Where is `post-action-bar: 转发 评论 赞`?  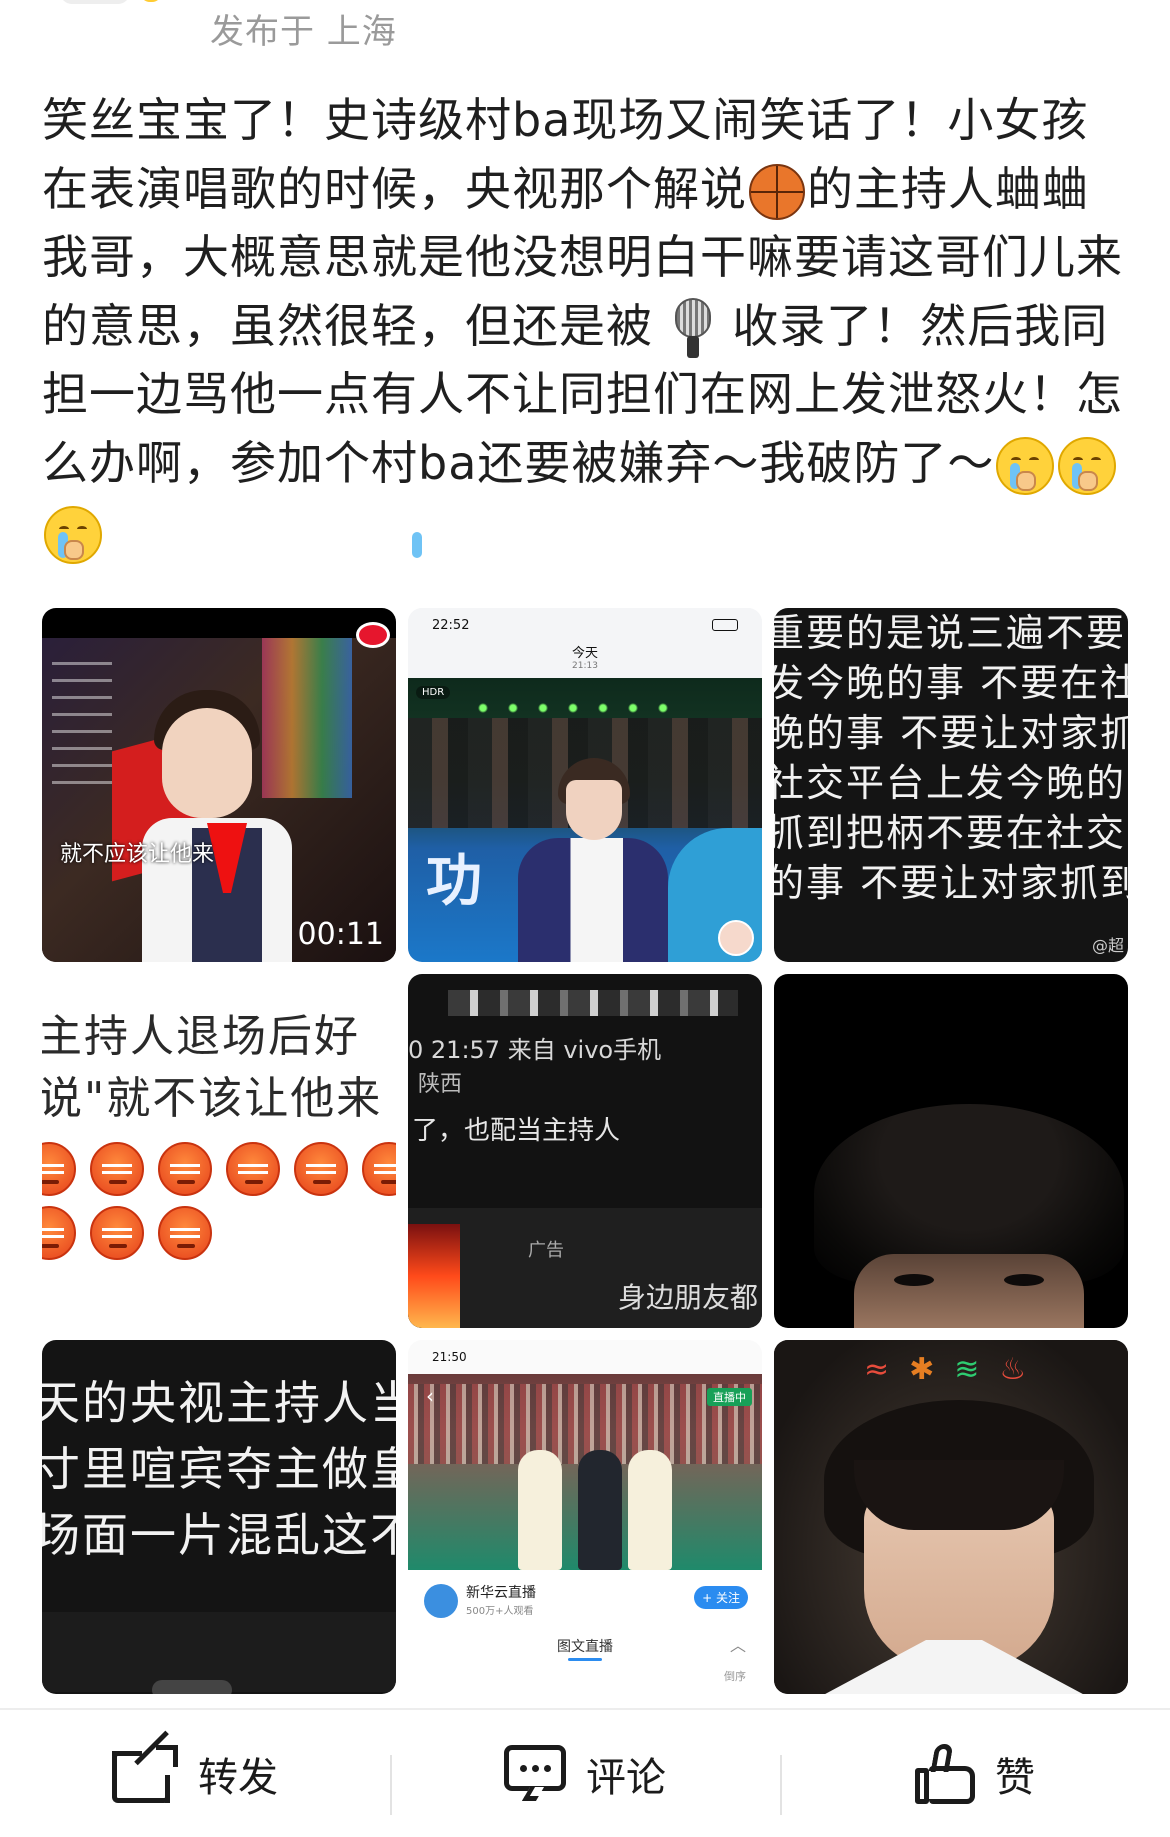
post-action-bar: 转发 评论 赞 is located at coordinates (585, 1773).